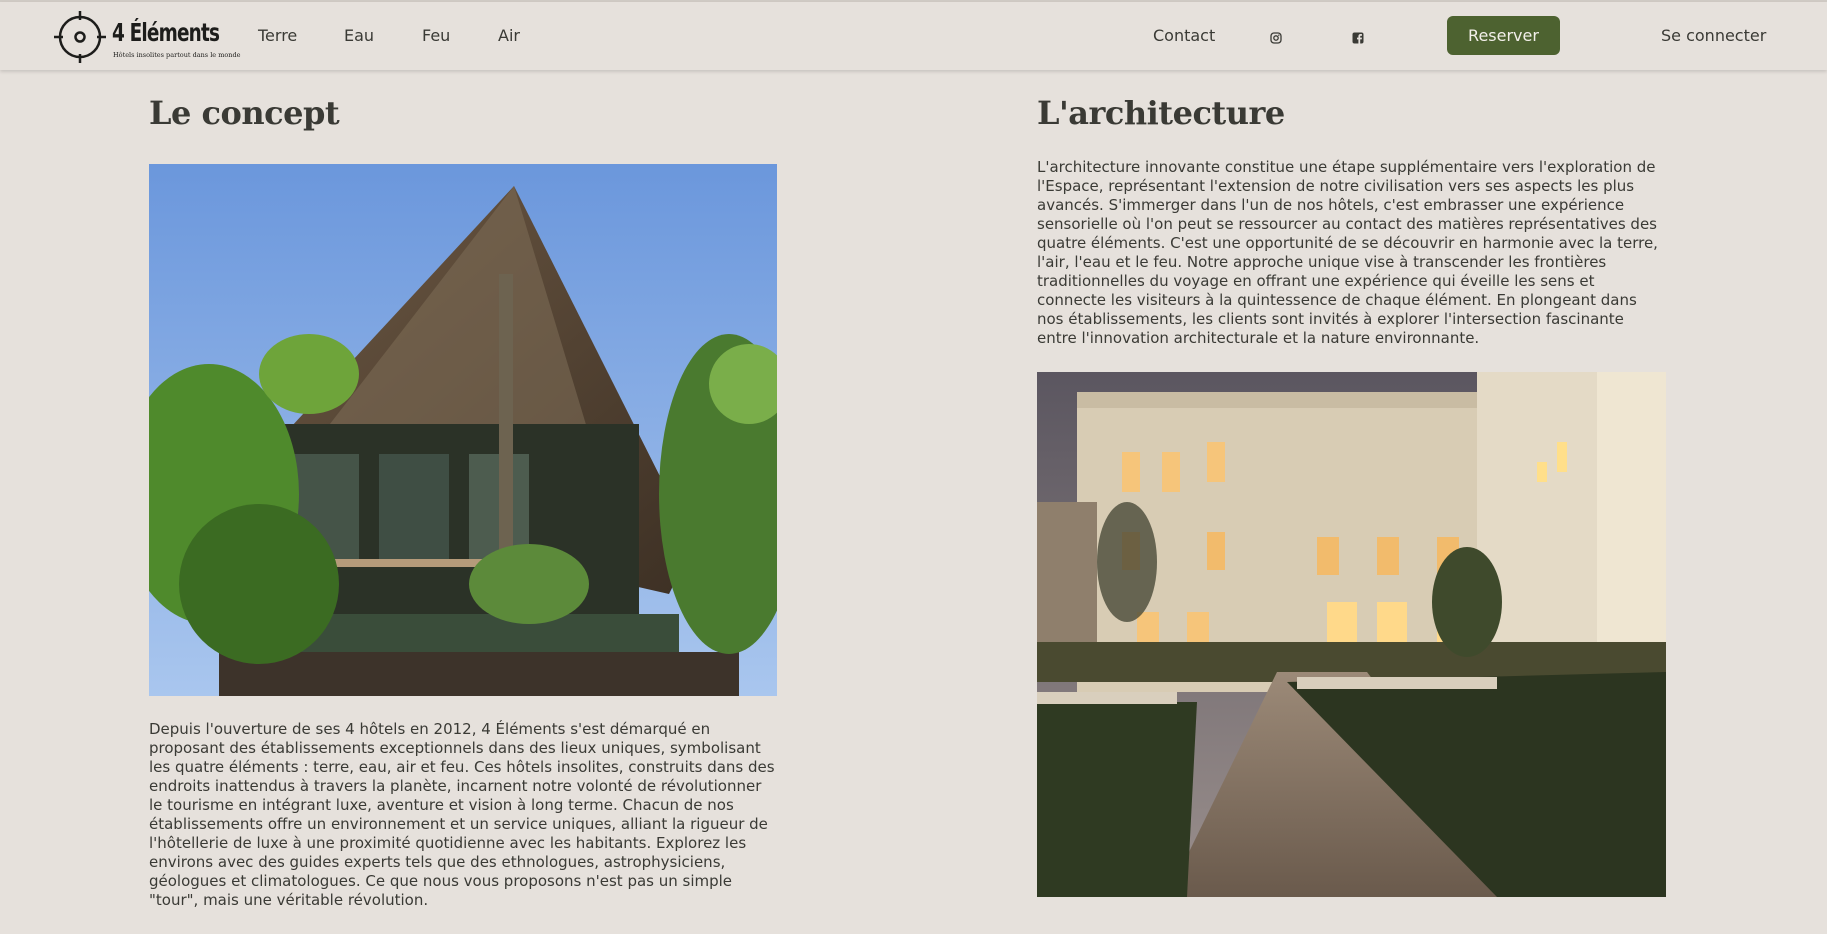  I want to click on nav-air: Air, so click(509, 35).